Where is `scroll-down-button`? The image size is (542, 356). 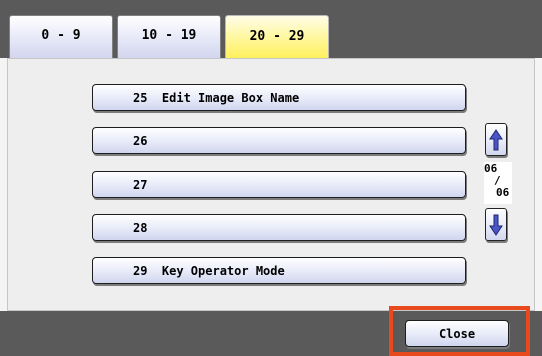 scroll-down-button is located at coordinates (496, 224).